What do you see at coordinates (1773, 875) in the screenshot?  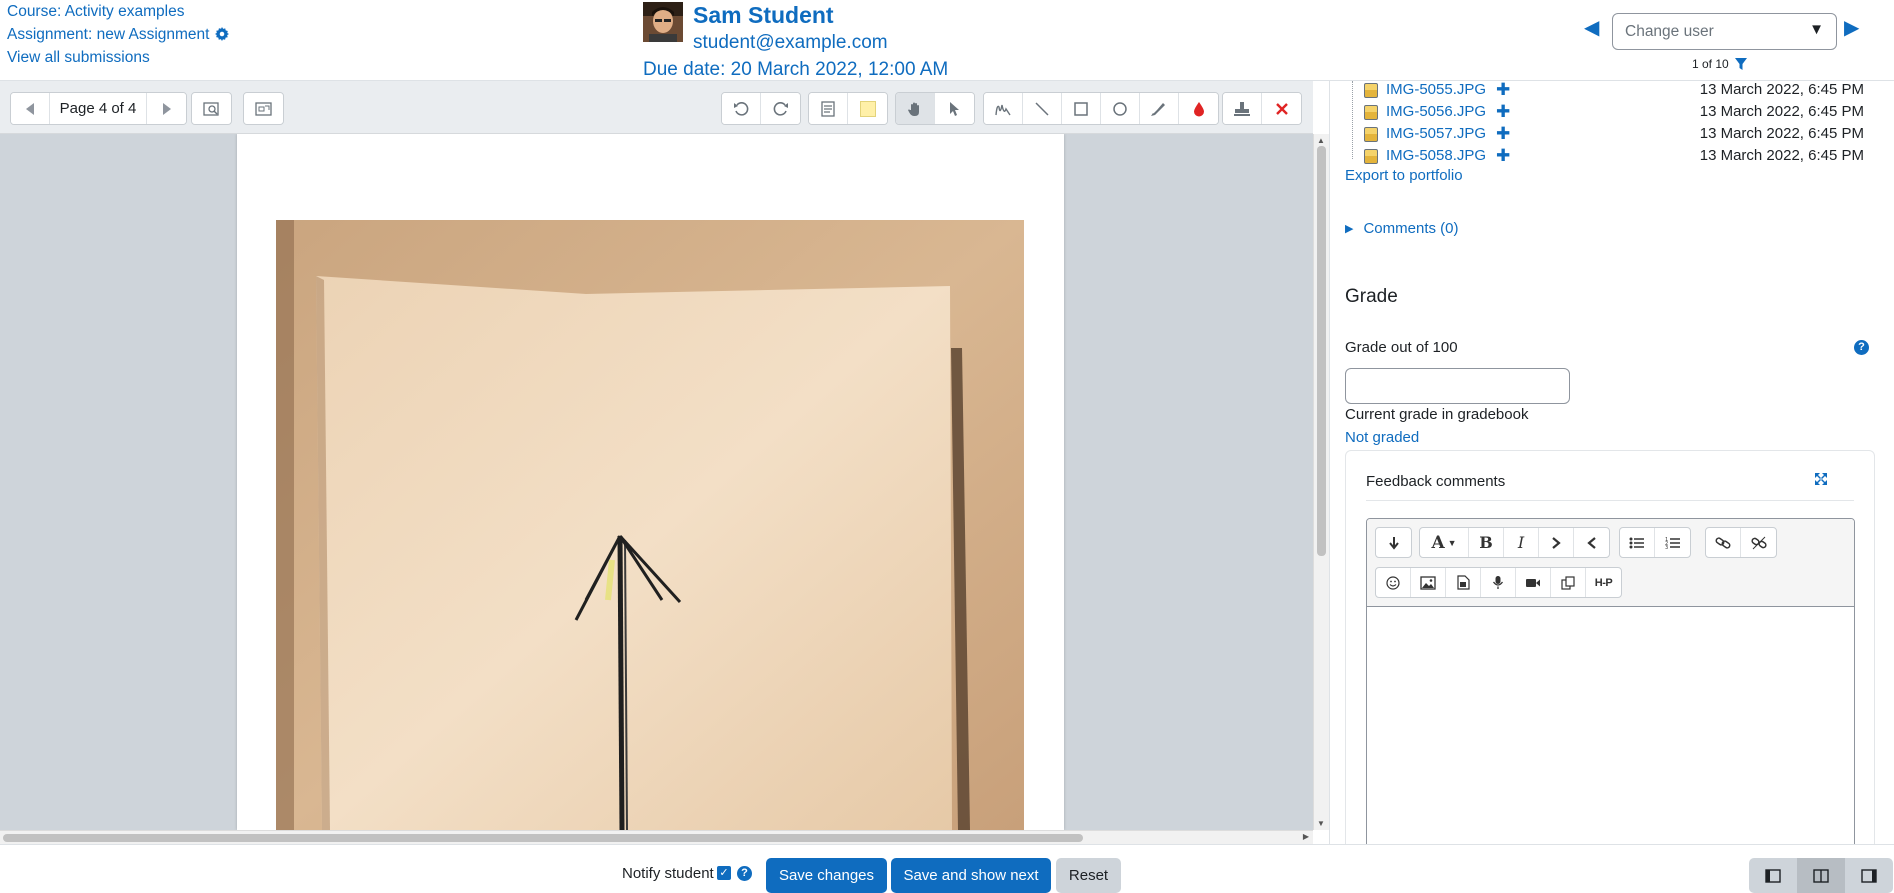 I see `collapse-grade-panel-icon` at bounding box center [1773, 875].